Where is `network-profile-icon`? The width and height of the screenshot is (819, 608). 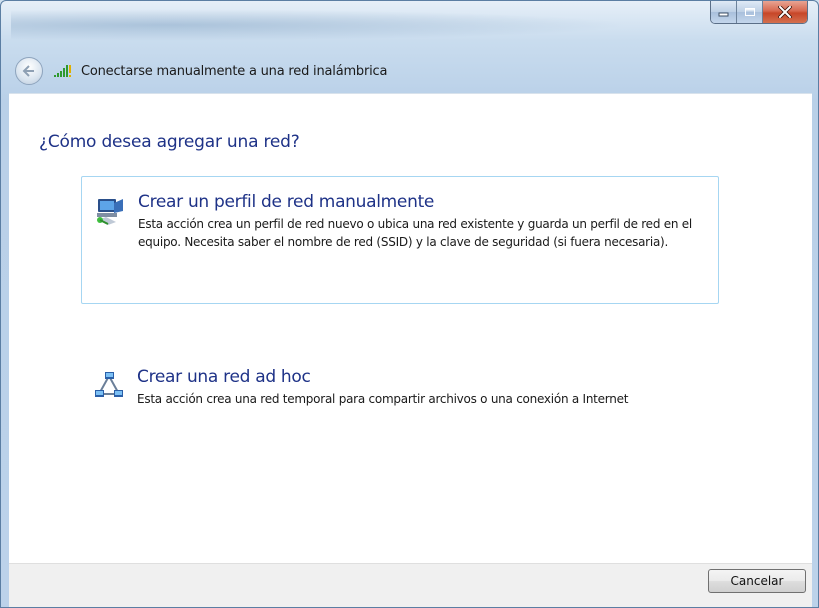 network-profile-icon is located at coordinates (110, 212).